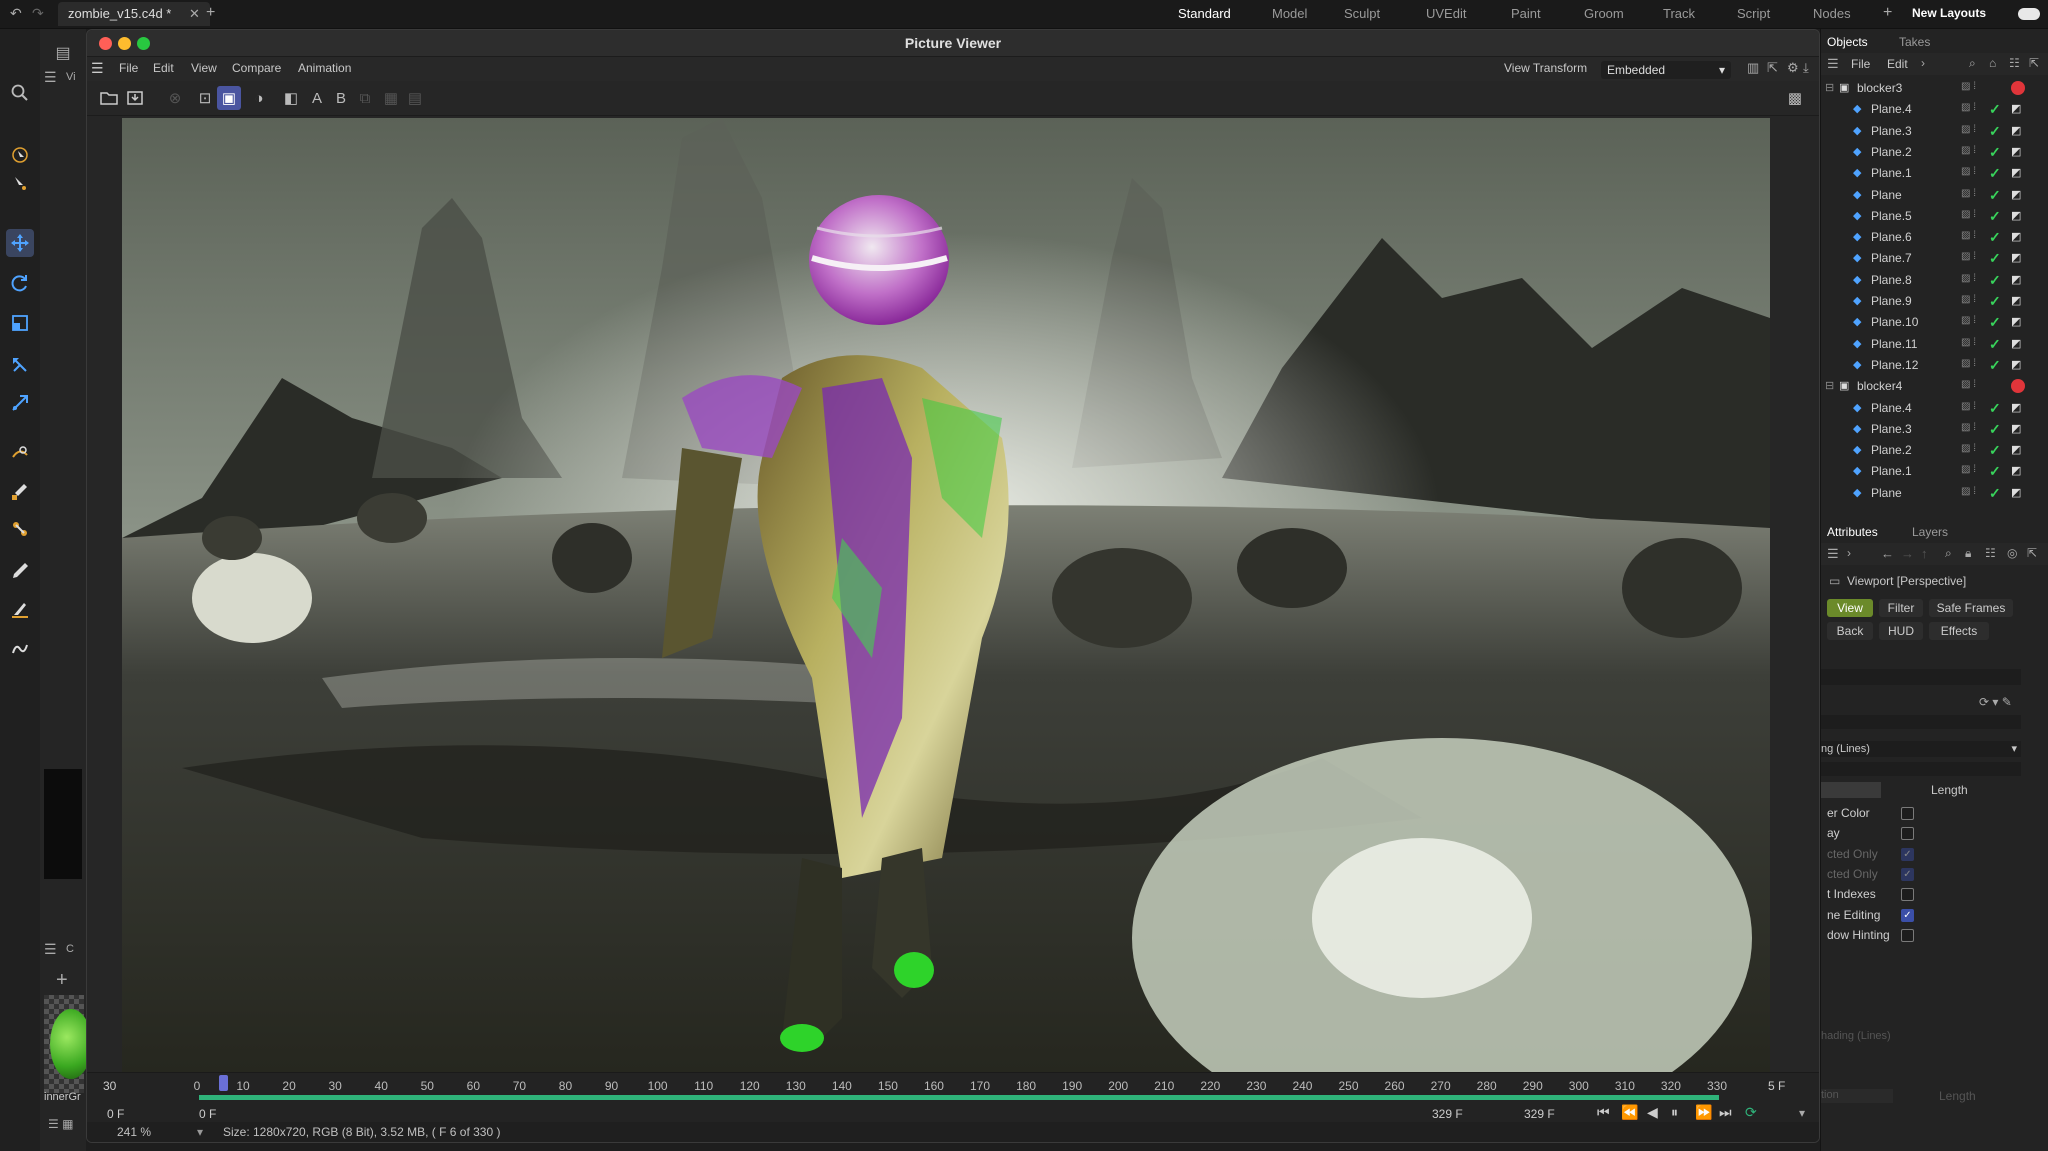  Describe the element at coordinates (1921, 1037) in the screenshot. I see `footer-dropdown: hading (Lines)` at that location.